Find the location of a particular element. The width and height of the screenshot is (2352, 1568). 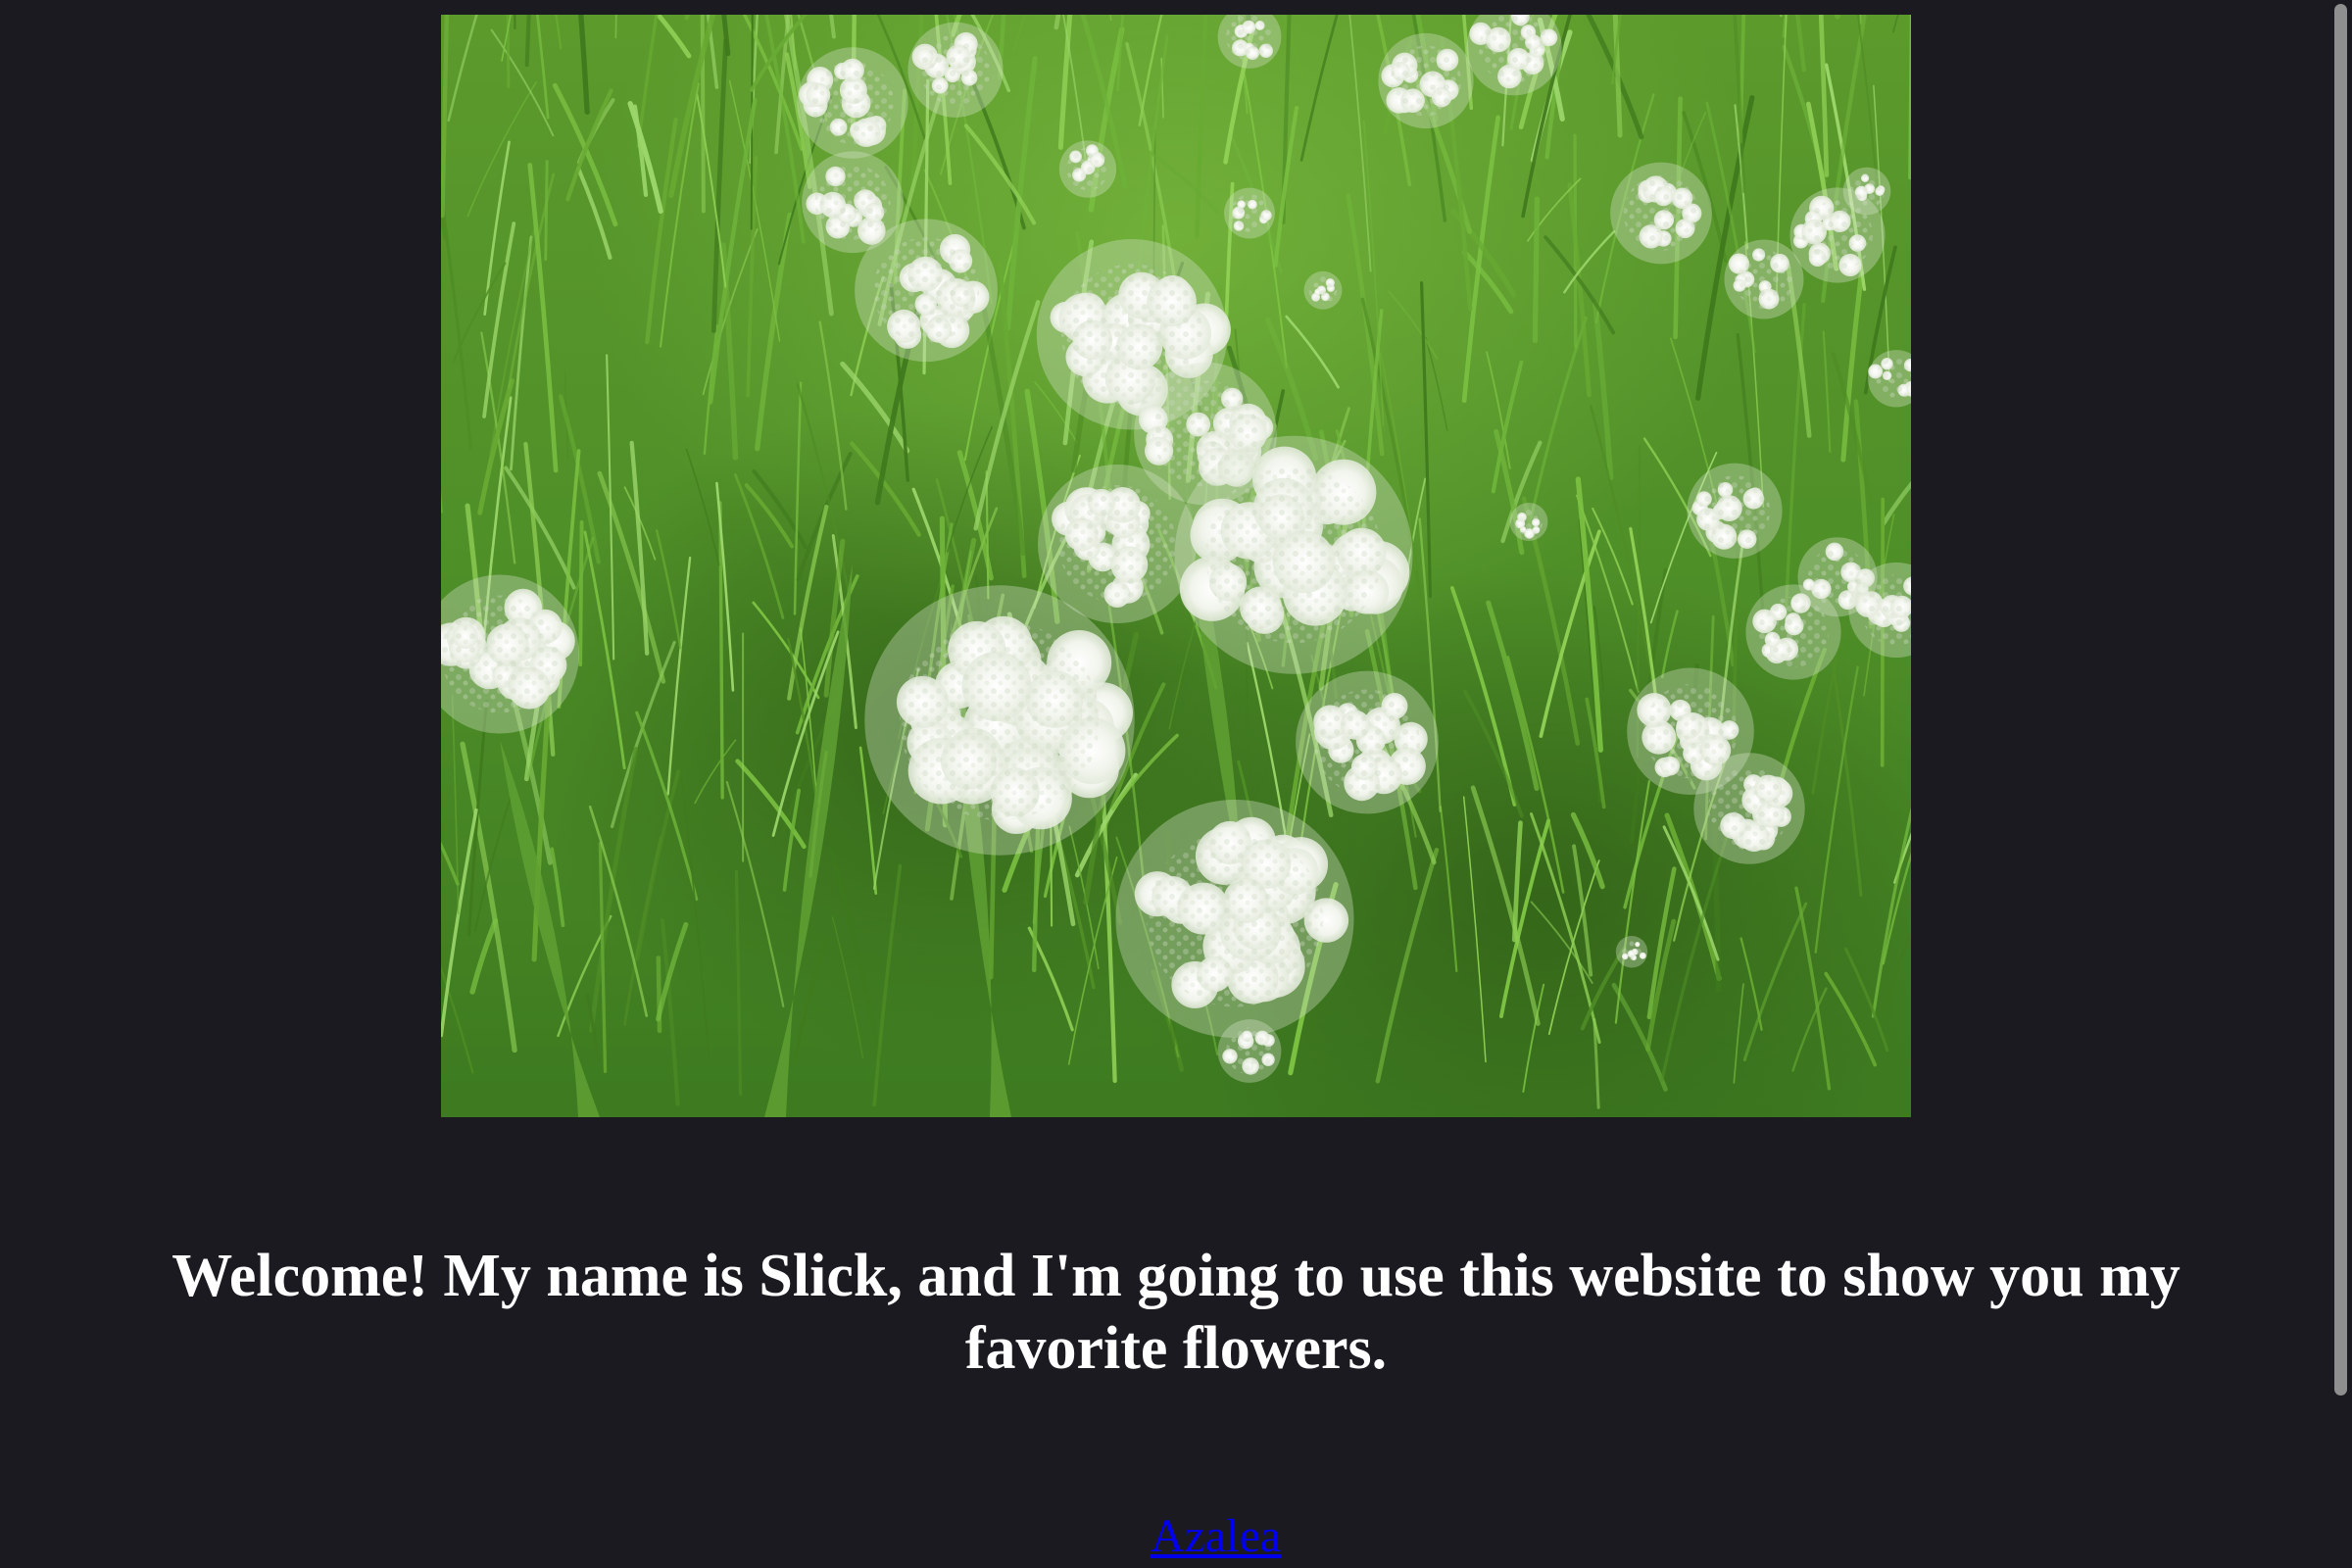

welcome-line-2: favorite flowers. is located at coordinates (1176, 1348).